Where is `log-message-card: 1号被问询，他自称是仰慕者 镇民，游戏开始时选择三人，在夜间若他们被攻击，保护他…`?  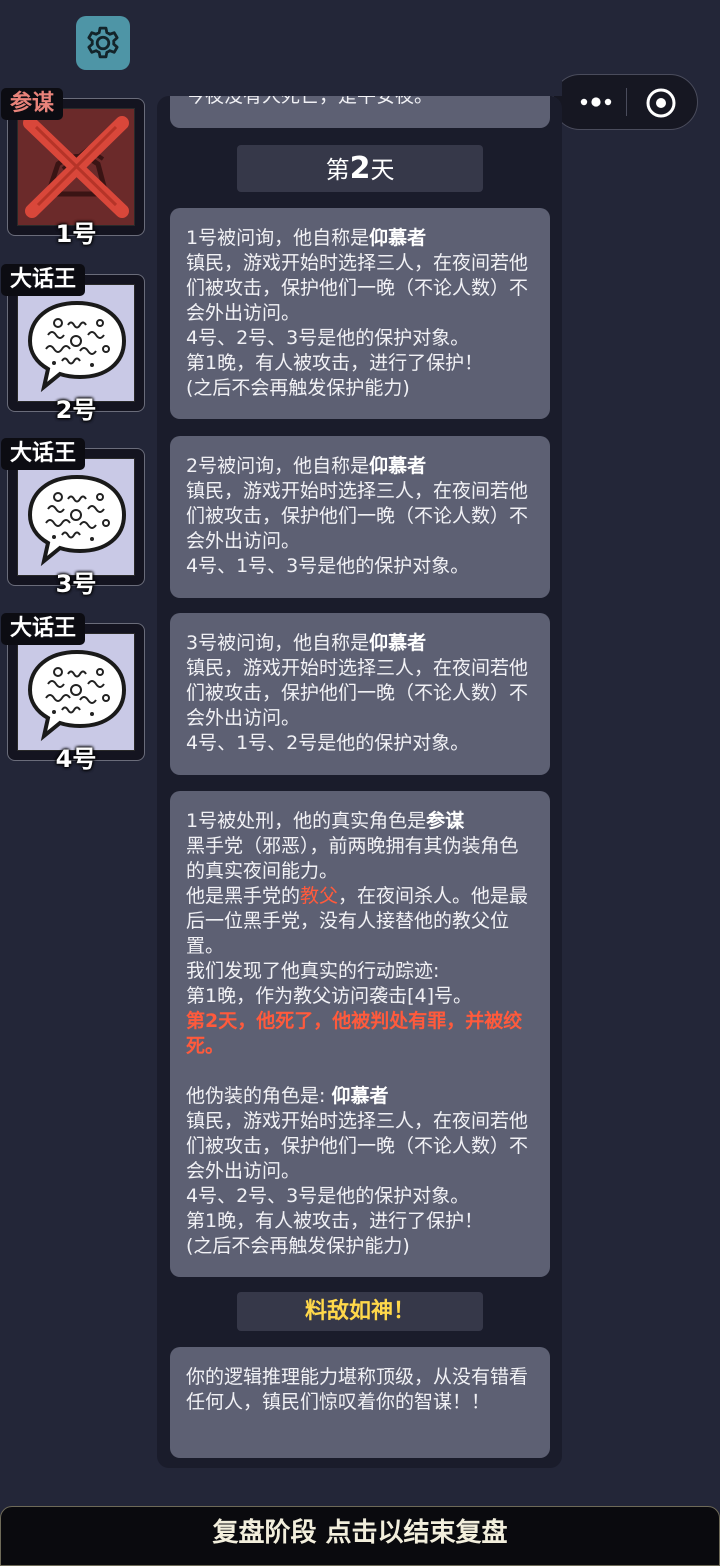 log-message-card: 1号被问询，他自称是仰慕者 镇民，游戏开始时选择三人，在夜间若他们被攻击，保护他… is located at coordinates (360, 313).